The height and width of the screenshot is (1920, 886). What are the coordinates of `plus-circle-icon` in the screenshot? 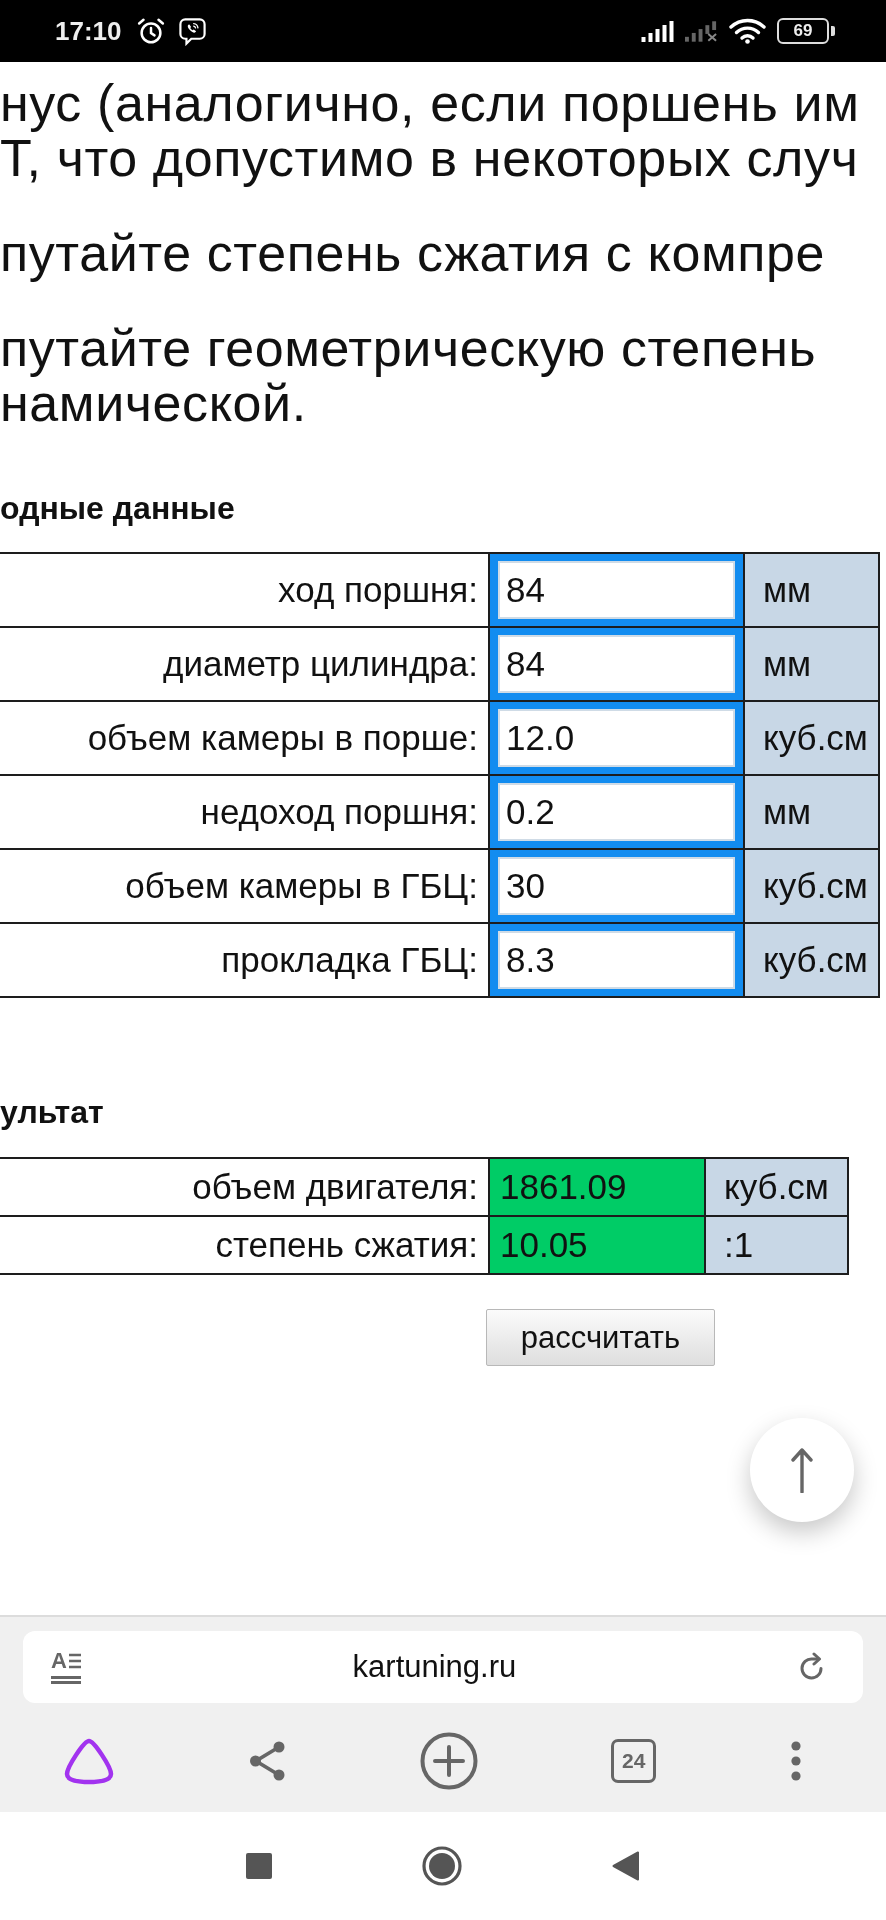 It's located at (448, 1761).